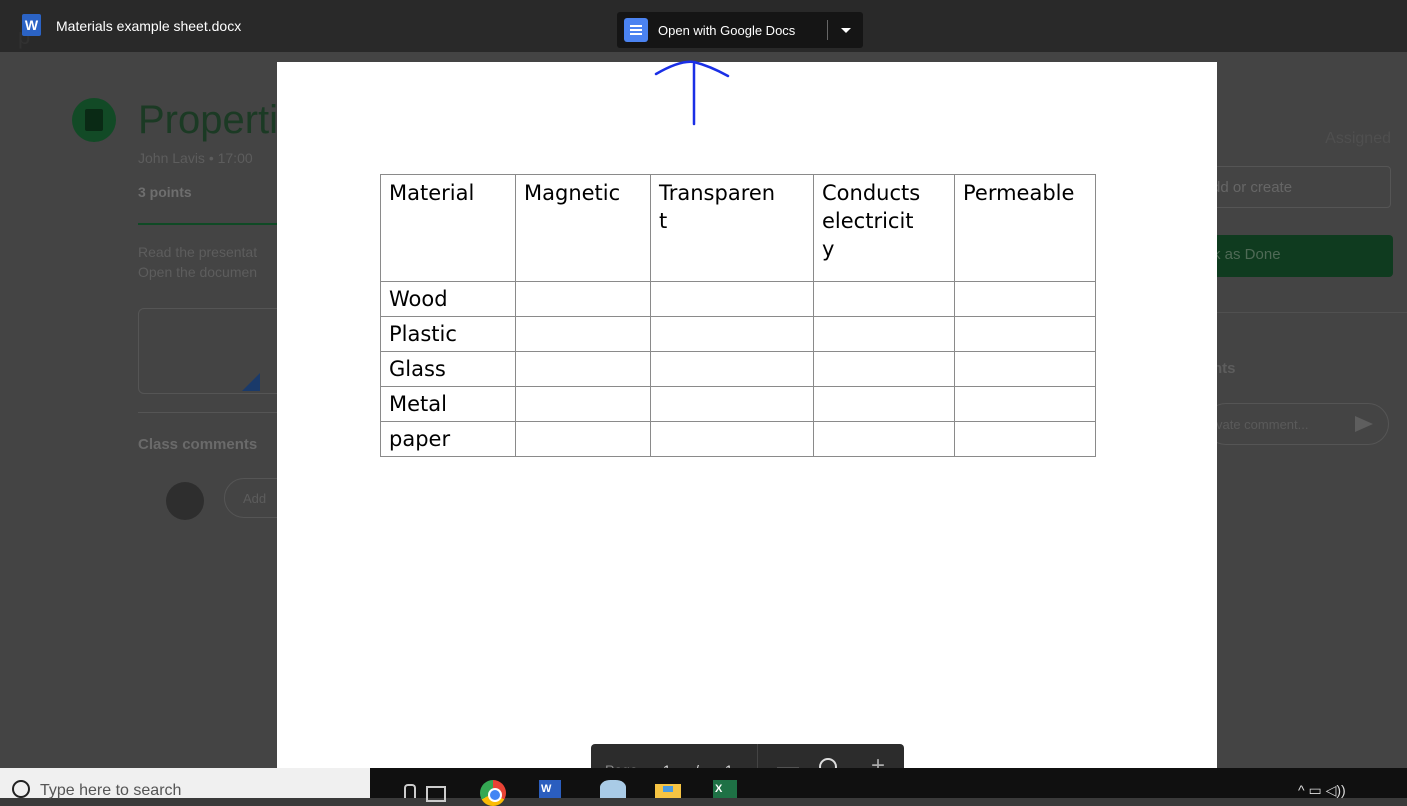 Image resolution: width=1407 pixels, height=806 pixels. I want to click on add-or-create-button: dd or create, so click(1298, 187).